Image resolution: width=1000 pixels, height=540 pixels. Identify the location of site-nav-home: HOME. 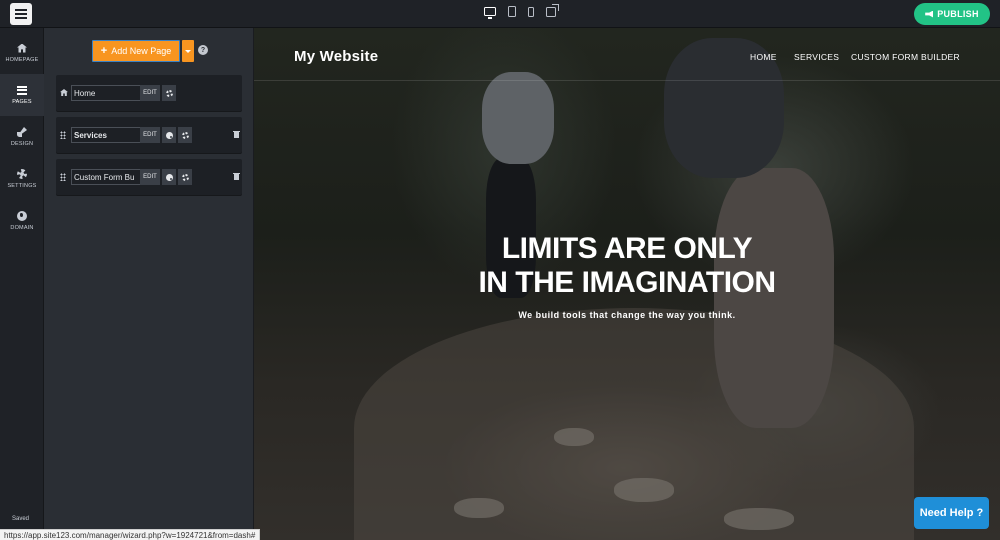
(763, 57).